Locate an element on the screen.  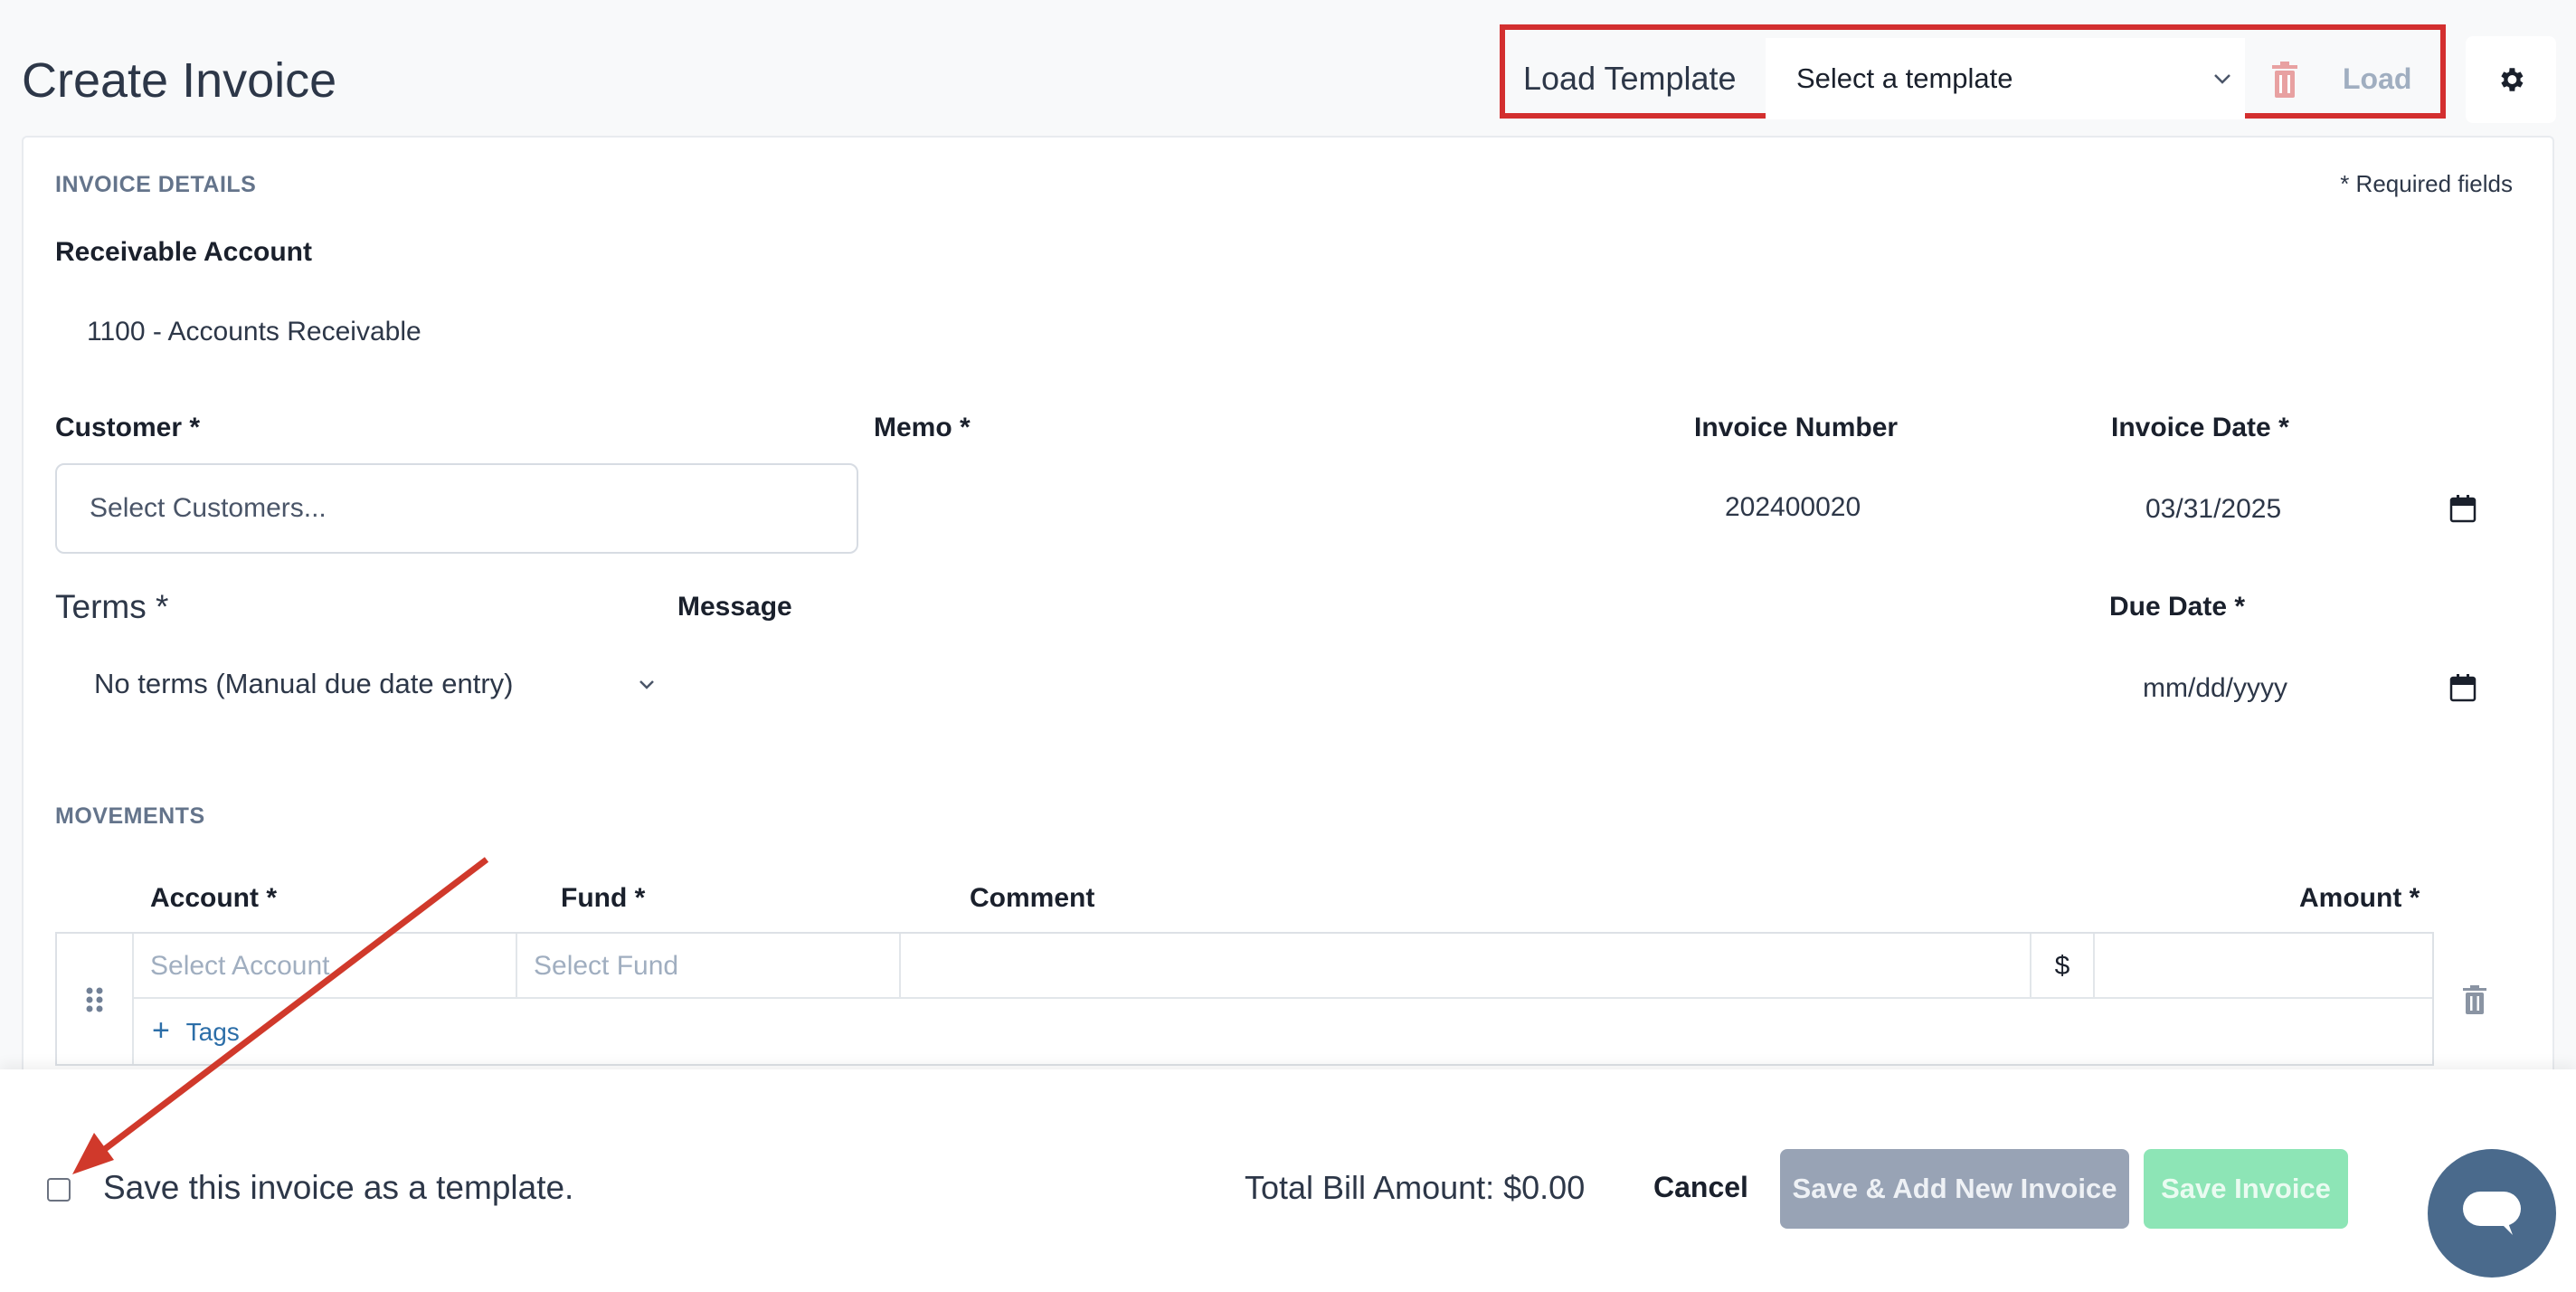
terms-select: No terms (Manual due date entry) is located at coordinates (304, 684).